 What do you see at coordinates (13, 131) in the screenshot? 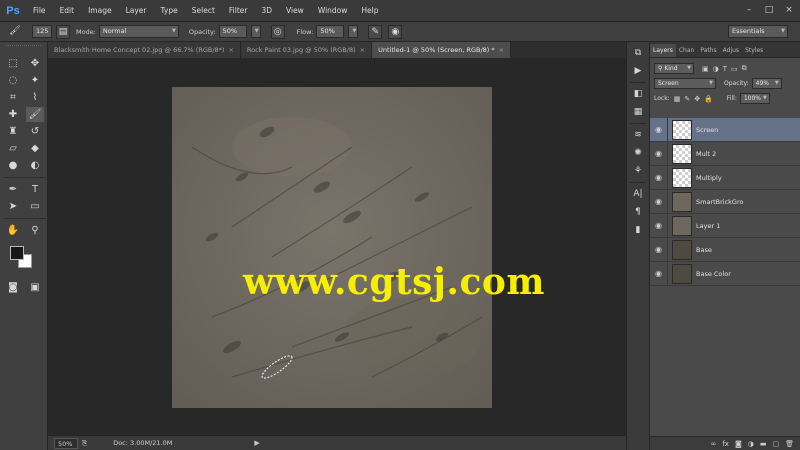
I see `clone-stamp-tool-icon: ♜` at bounding box center [13, 131].